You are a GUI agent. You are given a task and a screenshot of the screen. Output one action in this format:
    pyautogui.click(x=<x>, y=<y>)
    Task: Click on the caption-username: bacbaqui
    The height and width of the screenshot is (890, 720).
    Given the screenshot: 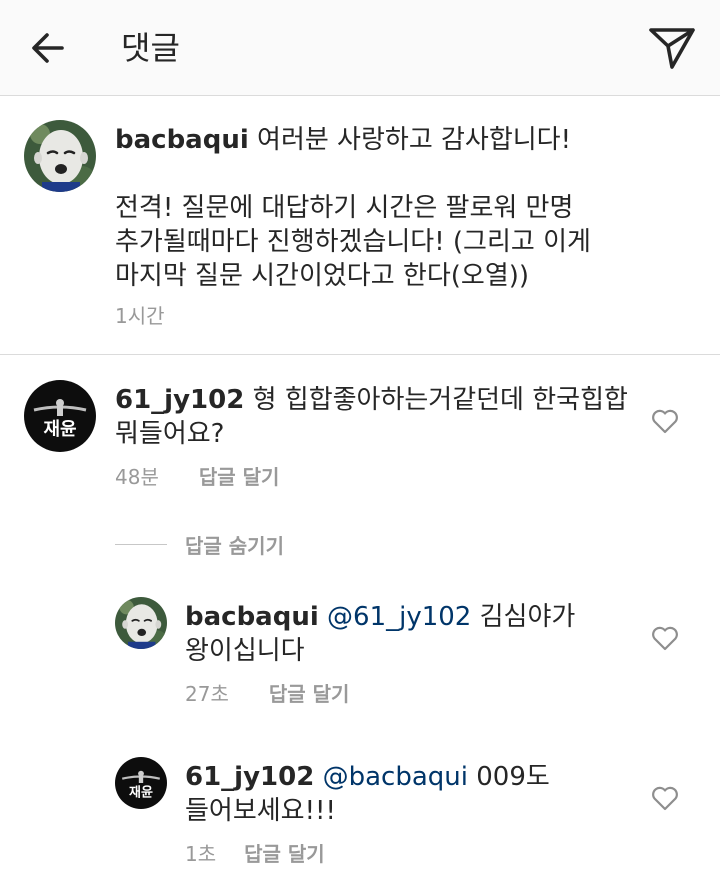 What is the action you would take?
    pyautogui.click(x=182, y=140)
    